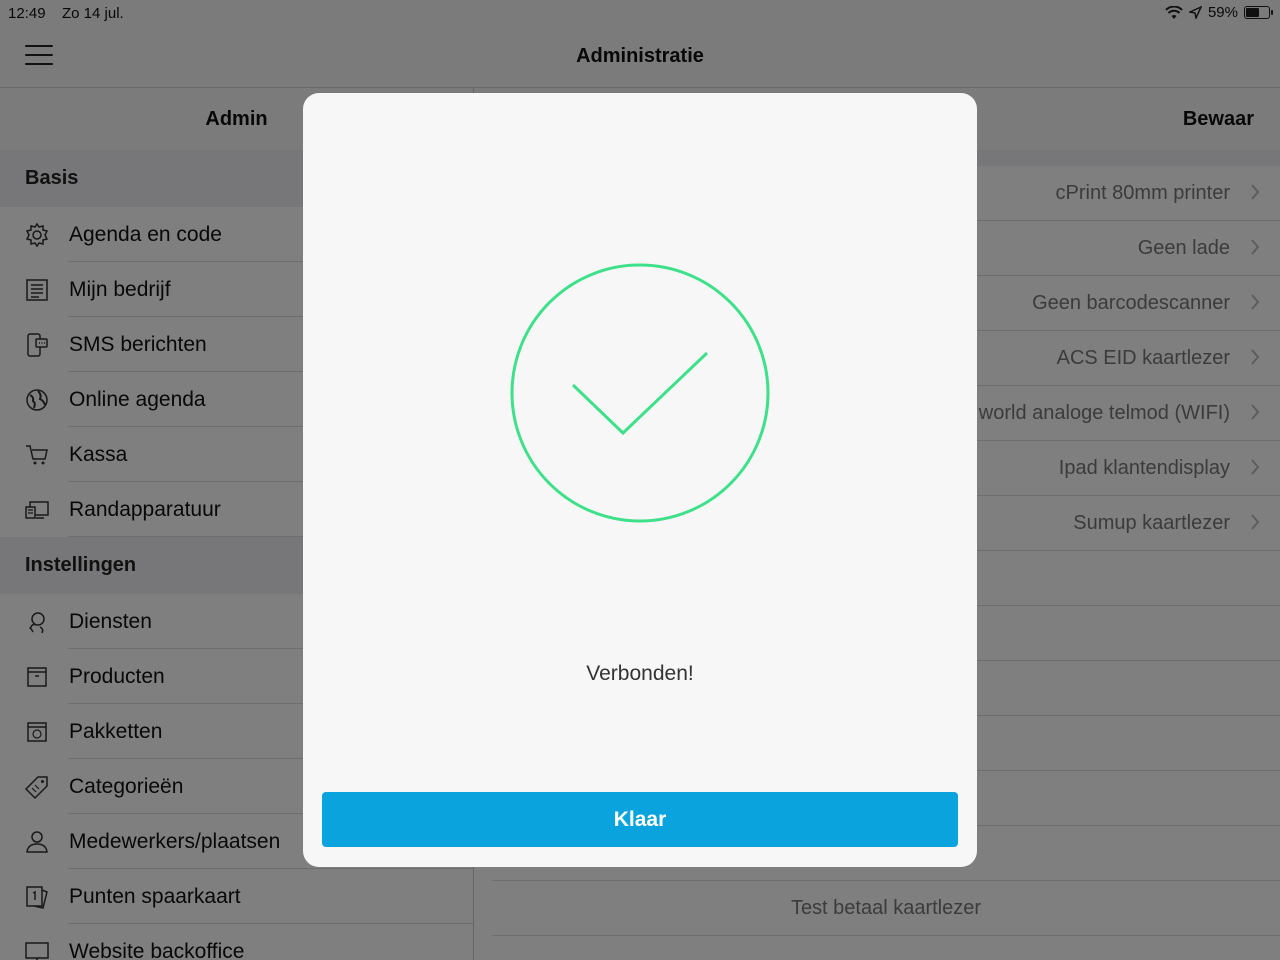  Describe the element at coordinates (640, 393) in the screenshot. I see `checkmark-circle-icon` at that location.